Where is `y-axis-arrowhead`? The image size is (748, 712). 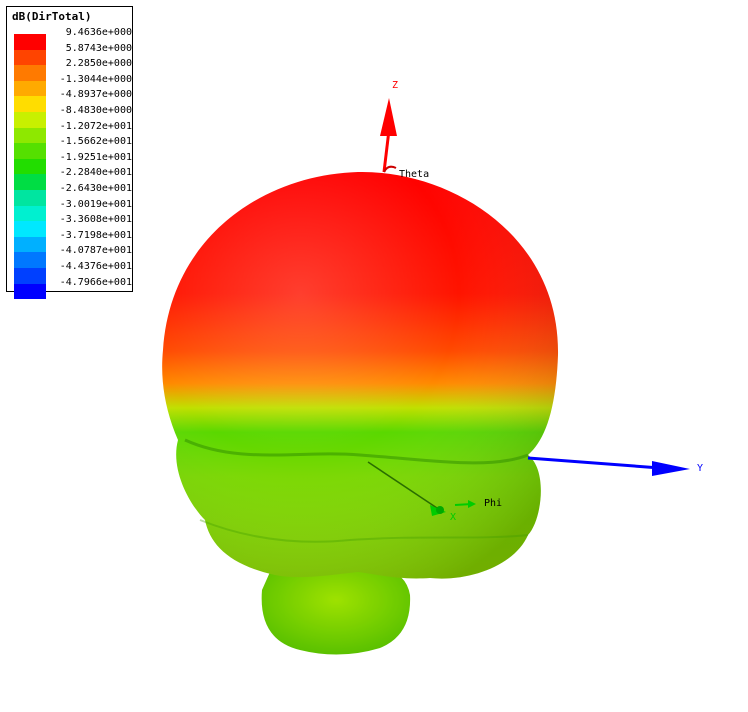 y-axis-arrowhead is located at coordinates (671, 468).